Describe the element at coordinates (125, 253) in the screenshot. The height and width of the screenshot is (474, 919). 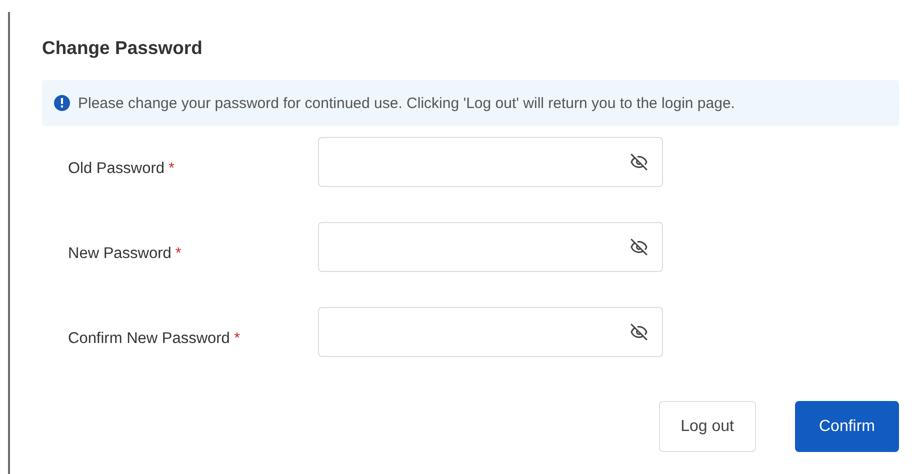
I see `field-label: New Password *` at that location.